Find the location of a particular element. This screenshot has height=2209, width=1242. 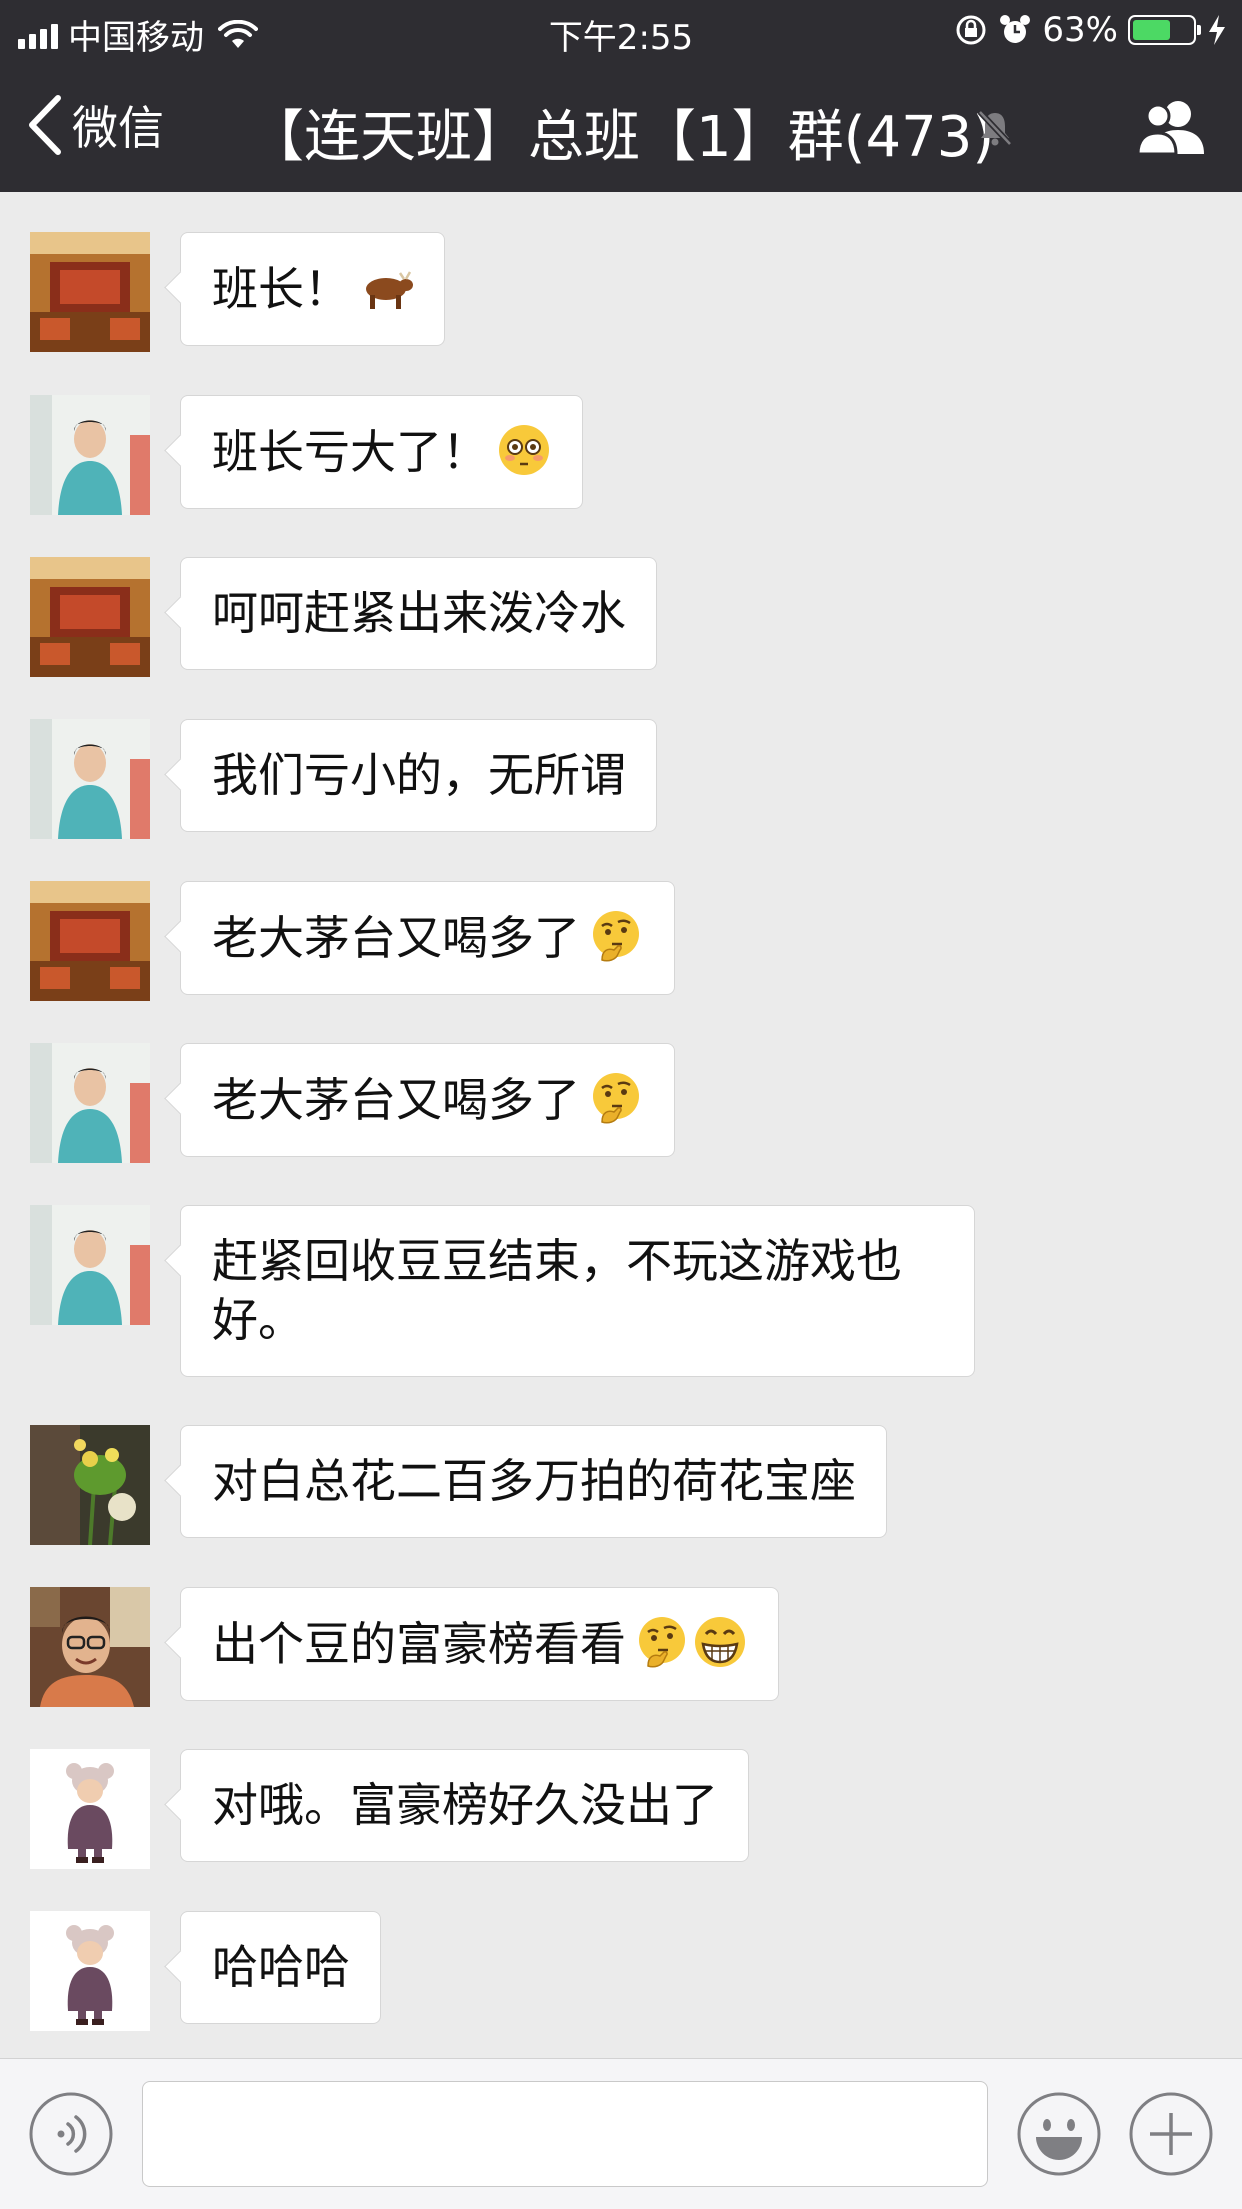

message-bubble: 哈哈哈 is located at coordinates (280, 1967).